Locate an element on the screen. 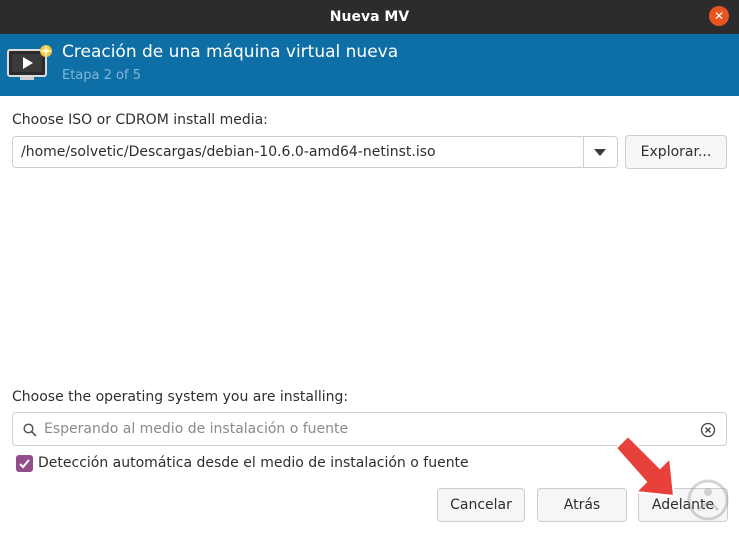 This screenshot has height=534, width=739. install-media-label: Choose ISO or CDROM install media: is located at coordinates (140, 120).